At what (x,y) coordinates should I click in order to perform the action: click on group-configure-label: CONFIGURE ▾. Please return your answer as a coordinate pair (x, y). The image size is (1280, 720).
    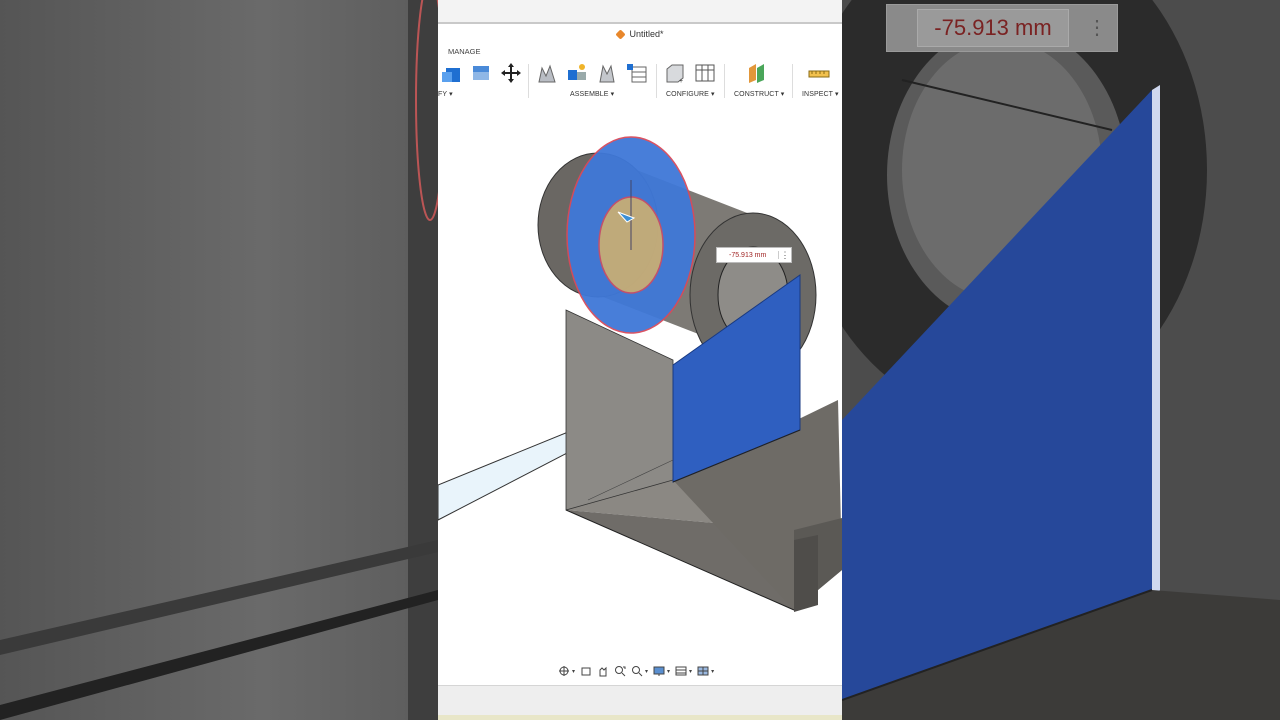
    Looking at the image, I should click on (690, 94).